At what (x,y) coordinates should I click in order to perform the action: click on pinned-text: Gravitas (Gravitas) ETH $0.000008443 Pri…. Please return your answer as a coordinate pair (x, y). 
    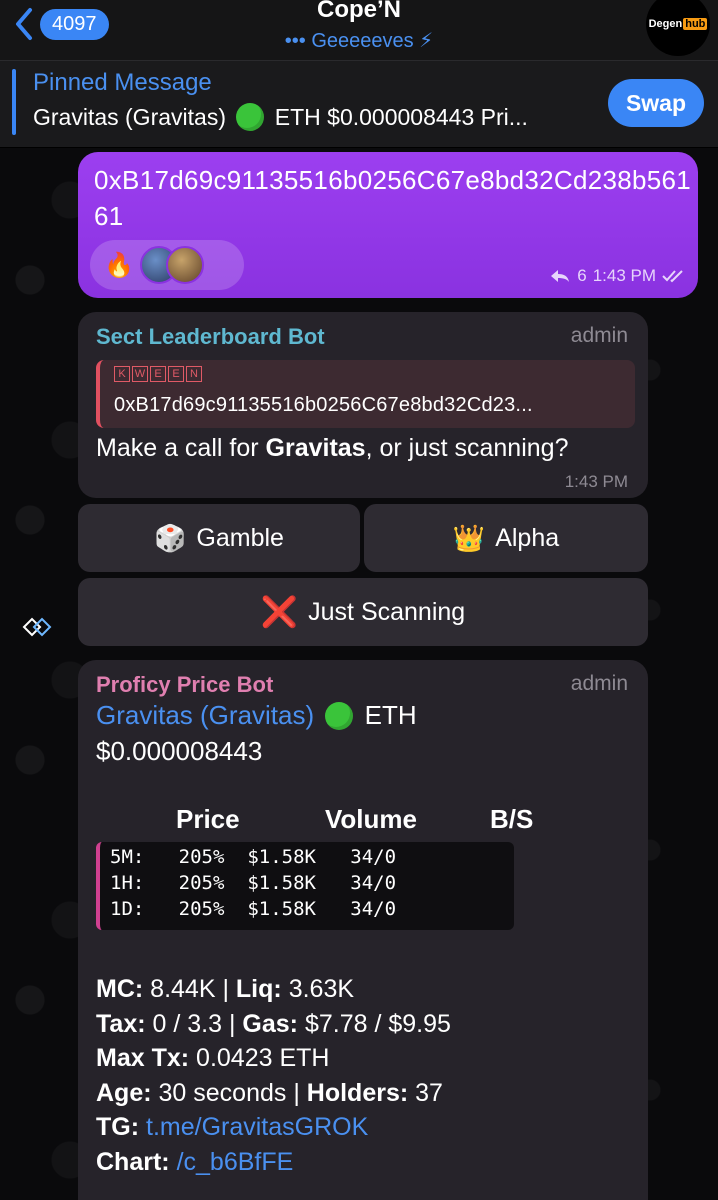
    Looking at the image, I should click on (280, 117).